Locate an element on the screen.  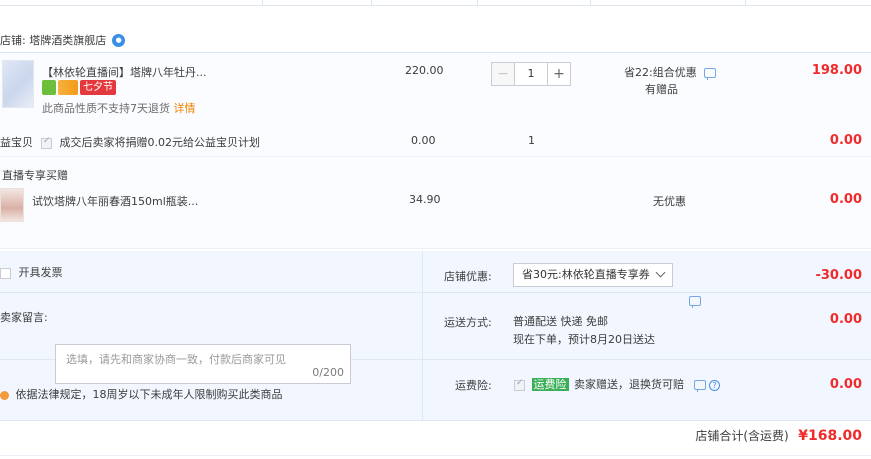
shipping-label: 运送方式: is located at coordinates (468, 322).